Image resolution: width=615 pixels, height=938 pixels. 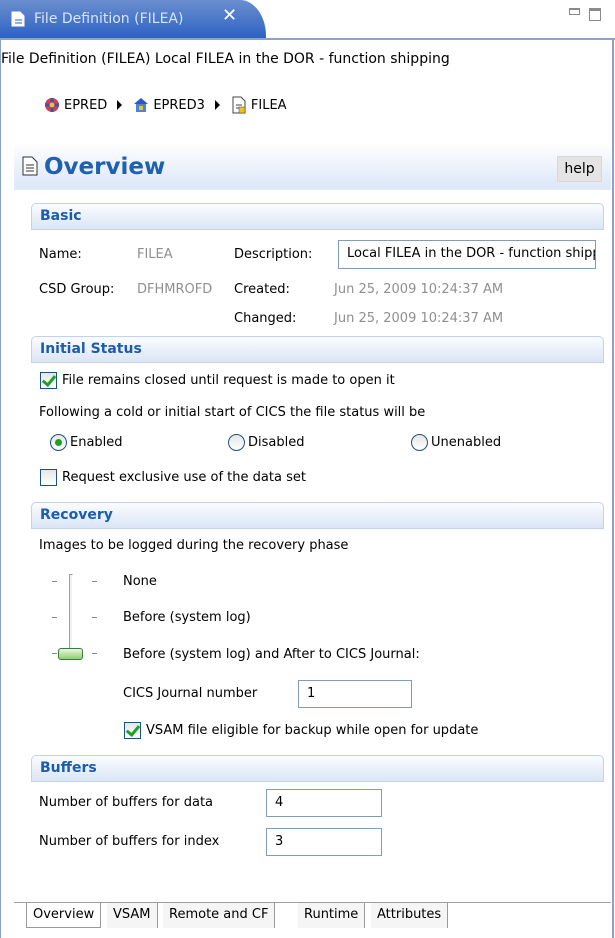 What do you see at coordinates (60, 254) in the screenshot?
I see `name-label: Name:` at bounding box center [60, 254].